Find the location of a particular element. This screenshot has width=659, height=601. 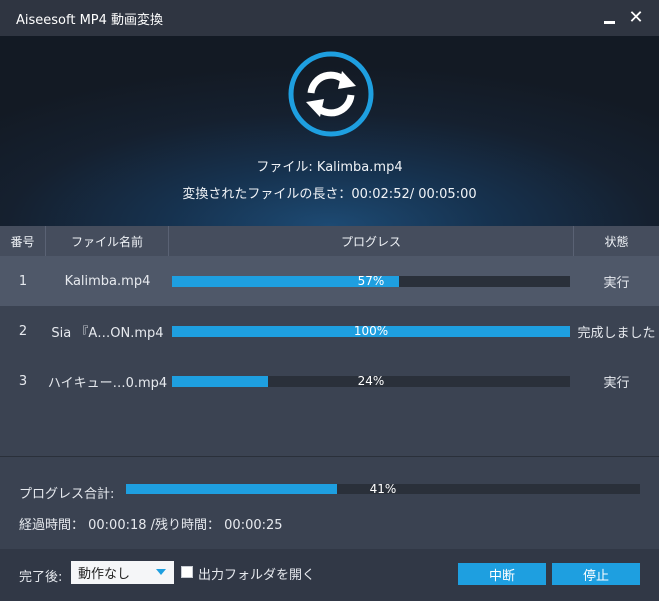

row-progress-label: 57% is located at coordinates (371, 280).